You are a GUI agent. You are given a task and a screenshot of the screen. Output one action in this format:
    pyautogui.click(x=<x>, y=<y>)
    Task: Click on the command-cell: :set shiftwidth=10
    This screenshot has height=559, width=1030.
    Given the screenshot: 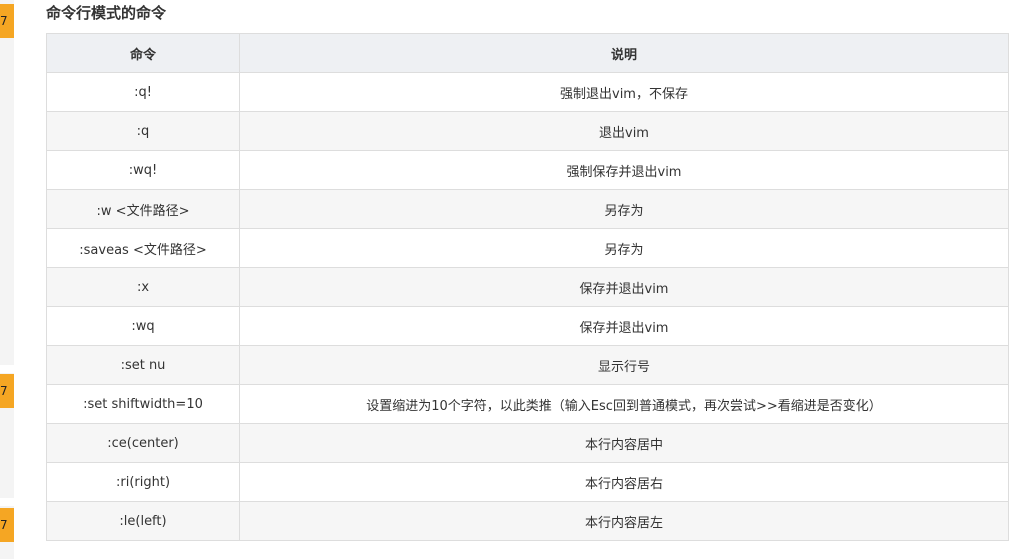 What is the action you would take?
    pyautogui.click(x=143, y=404)
    